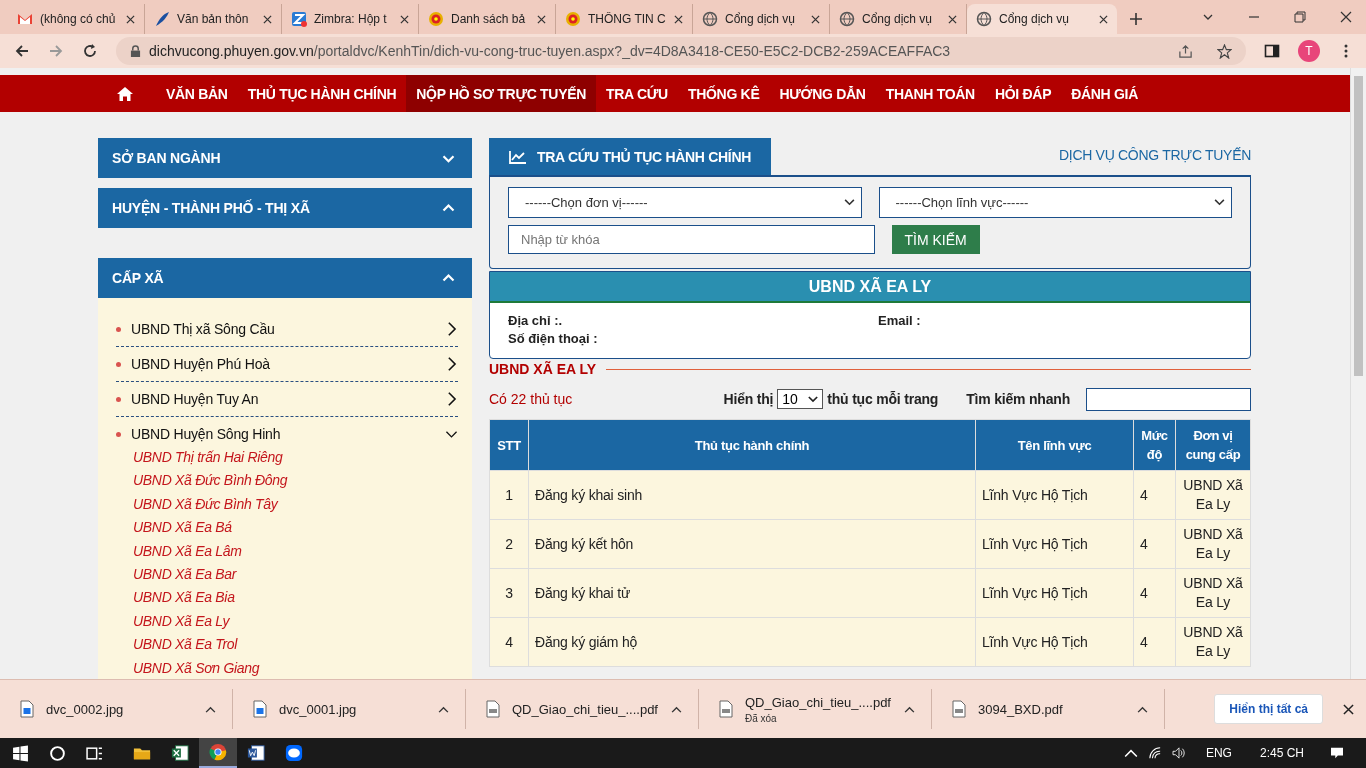 This screenshot has height=768, width=1366. What do you see at coordinates (295, 598) in the screenshot?
I see `commune-link: UBND Xã Ea Bia` at bounding box center [295, 598].